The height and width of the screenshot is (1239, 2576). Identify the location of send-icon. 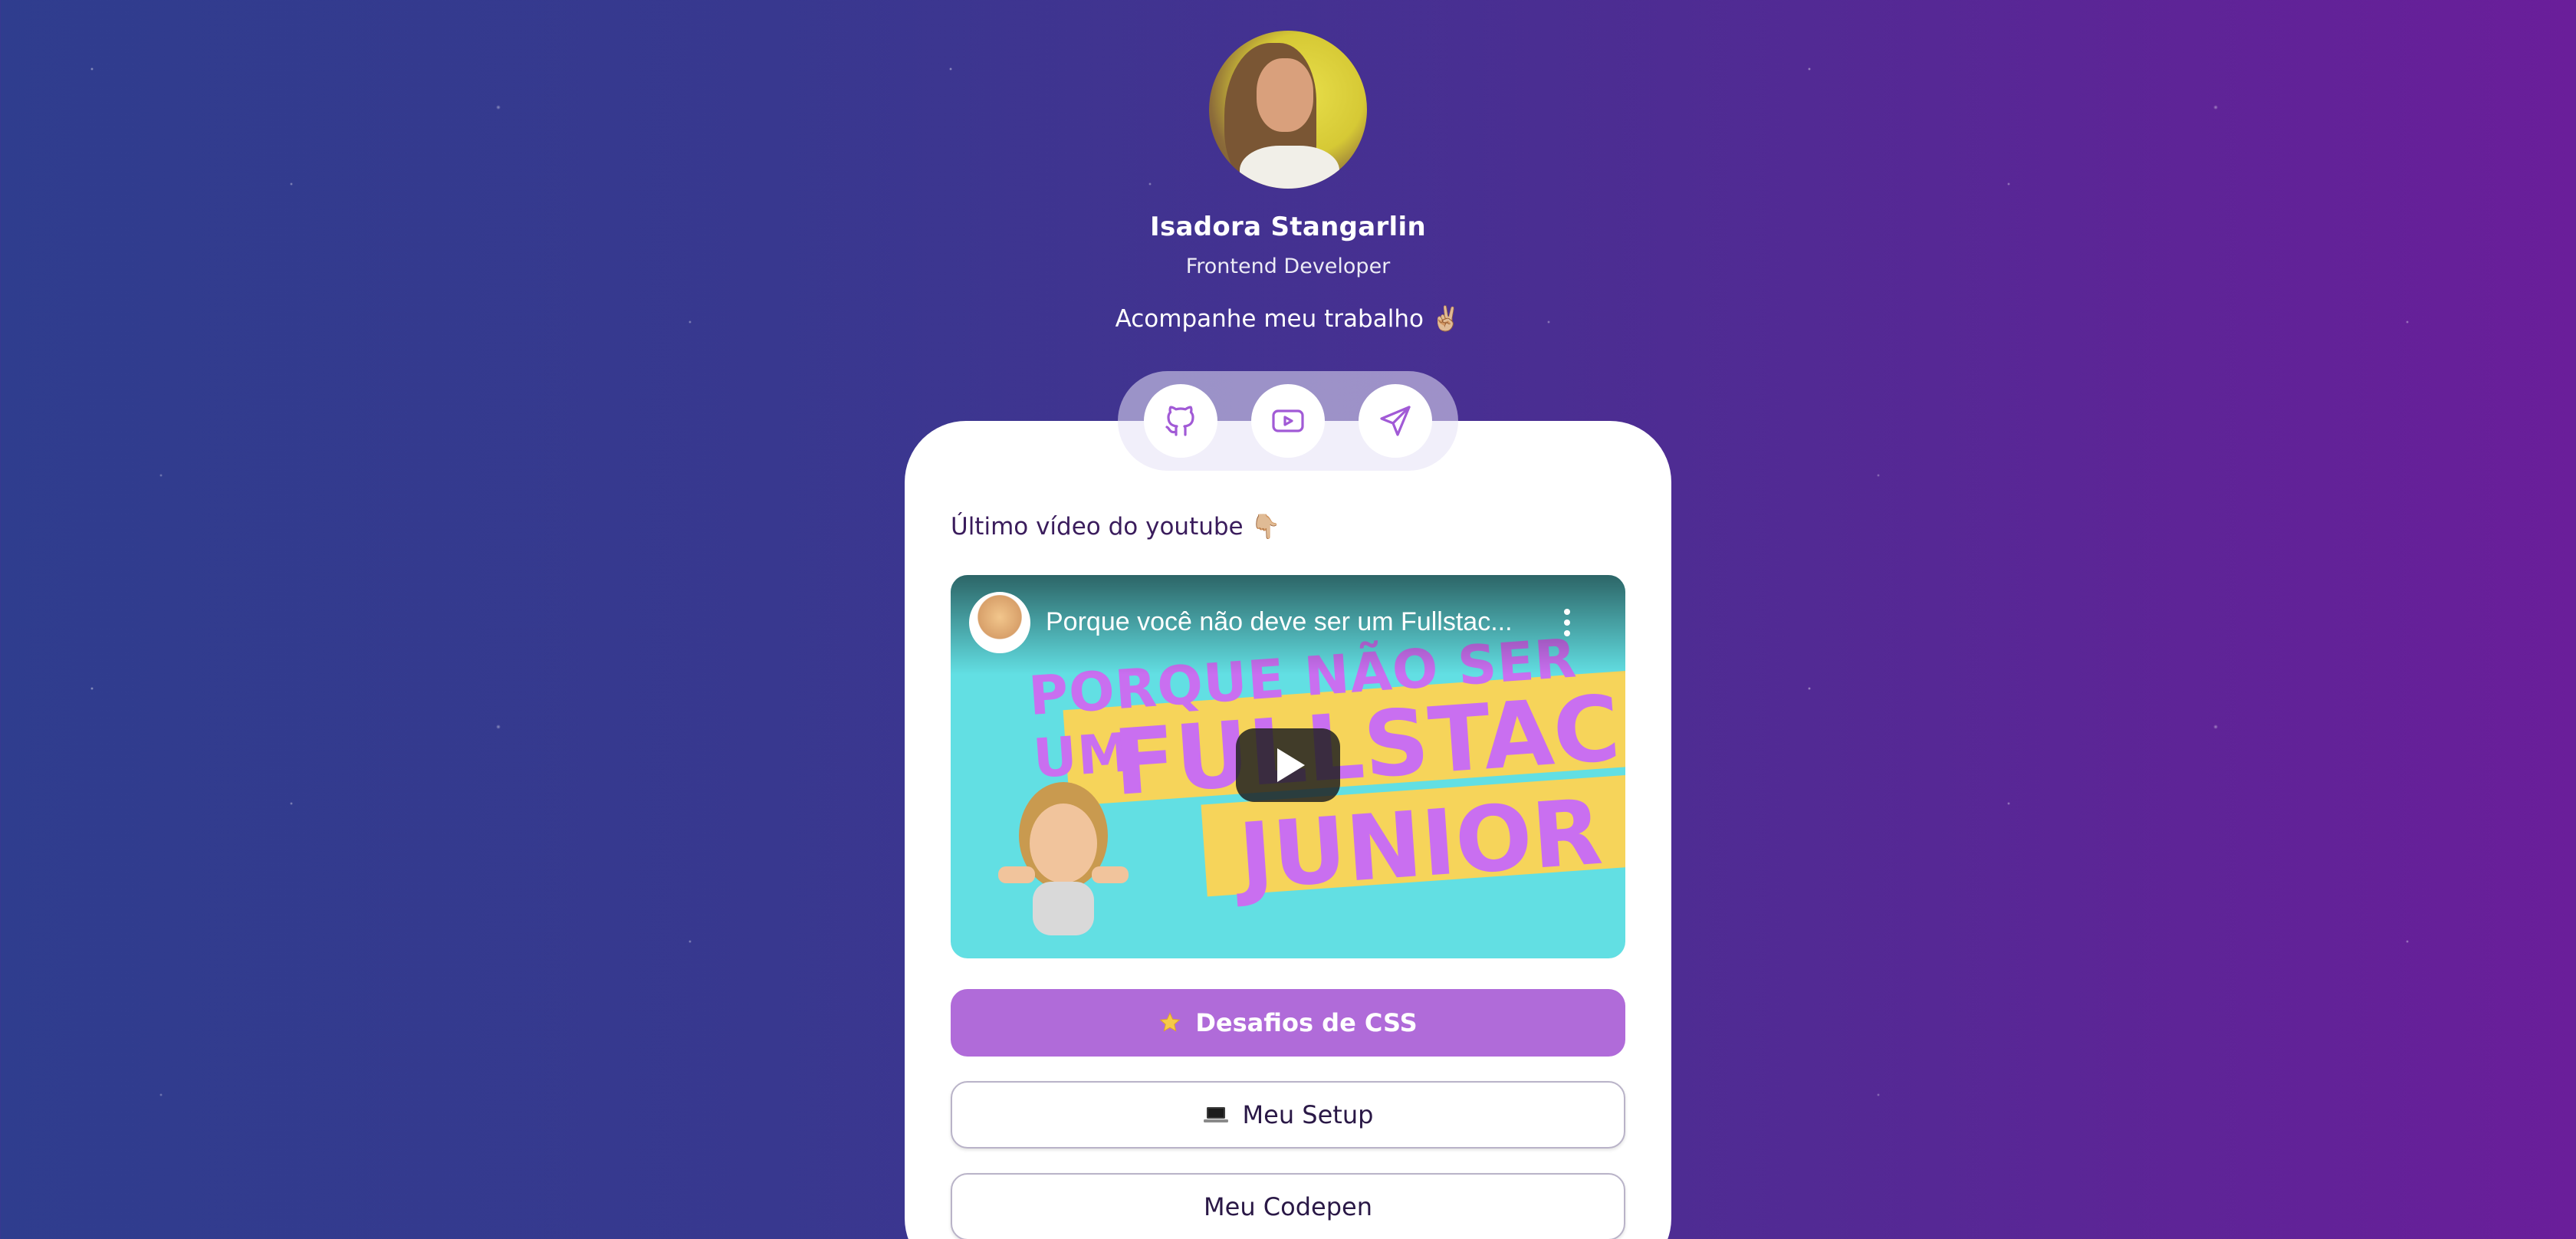
(1395, 421).